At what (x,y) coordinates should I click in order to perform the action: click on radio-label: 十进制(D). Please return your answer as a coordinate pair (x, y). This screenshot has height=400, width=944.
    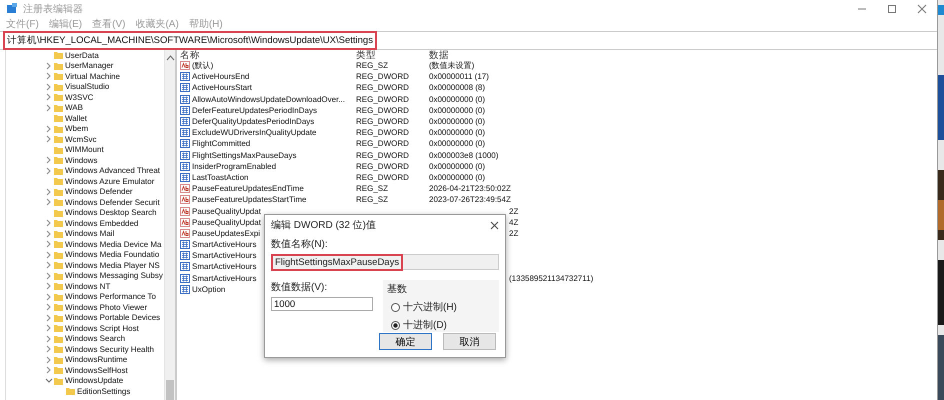
    Looking at the image, I should click on (425, 325).